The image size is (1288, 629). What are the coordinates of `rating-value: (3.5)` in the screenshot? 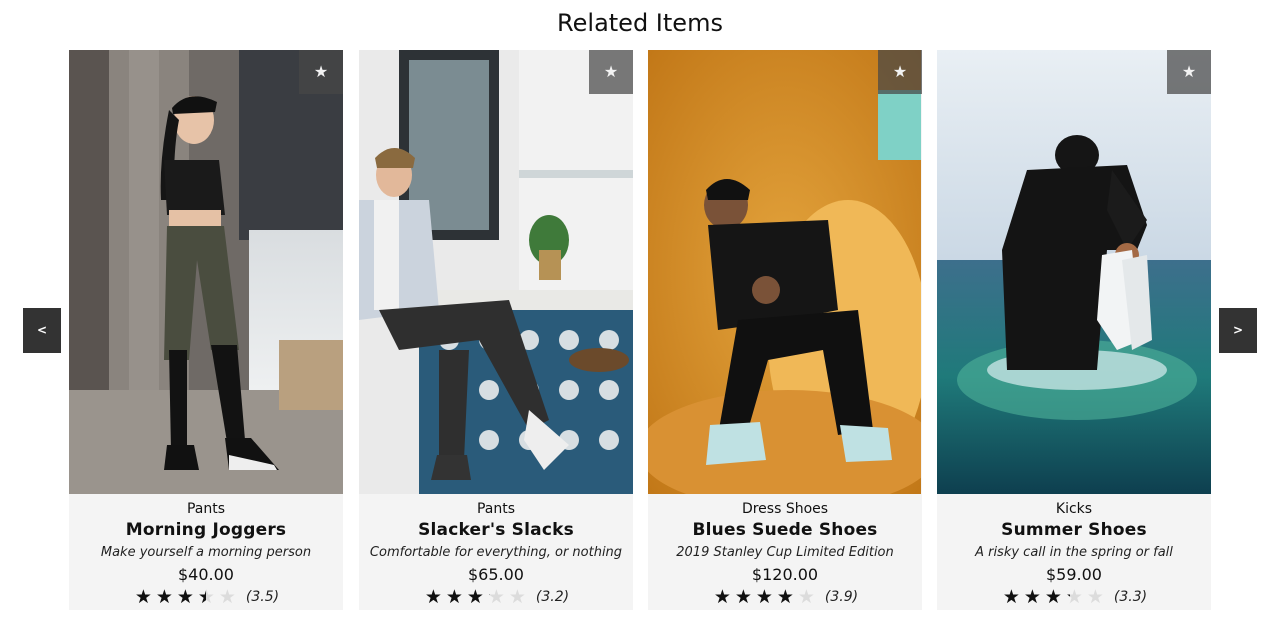 It's located at (262, 597).